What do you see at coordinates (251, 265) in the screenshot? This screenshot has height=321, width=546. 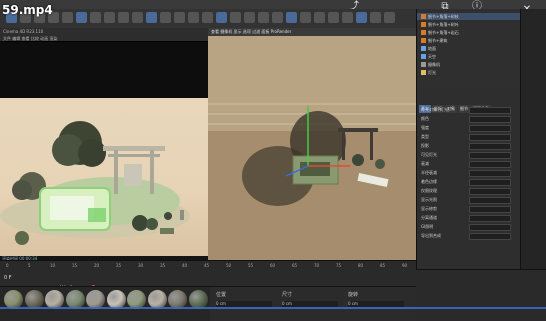 I see `timeline-tick-label: 55` at bounding box center [251, 265].